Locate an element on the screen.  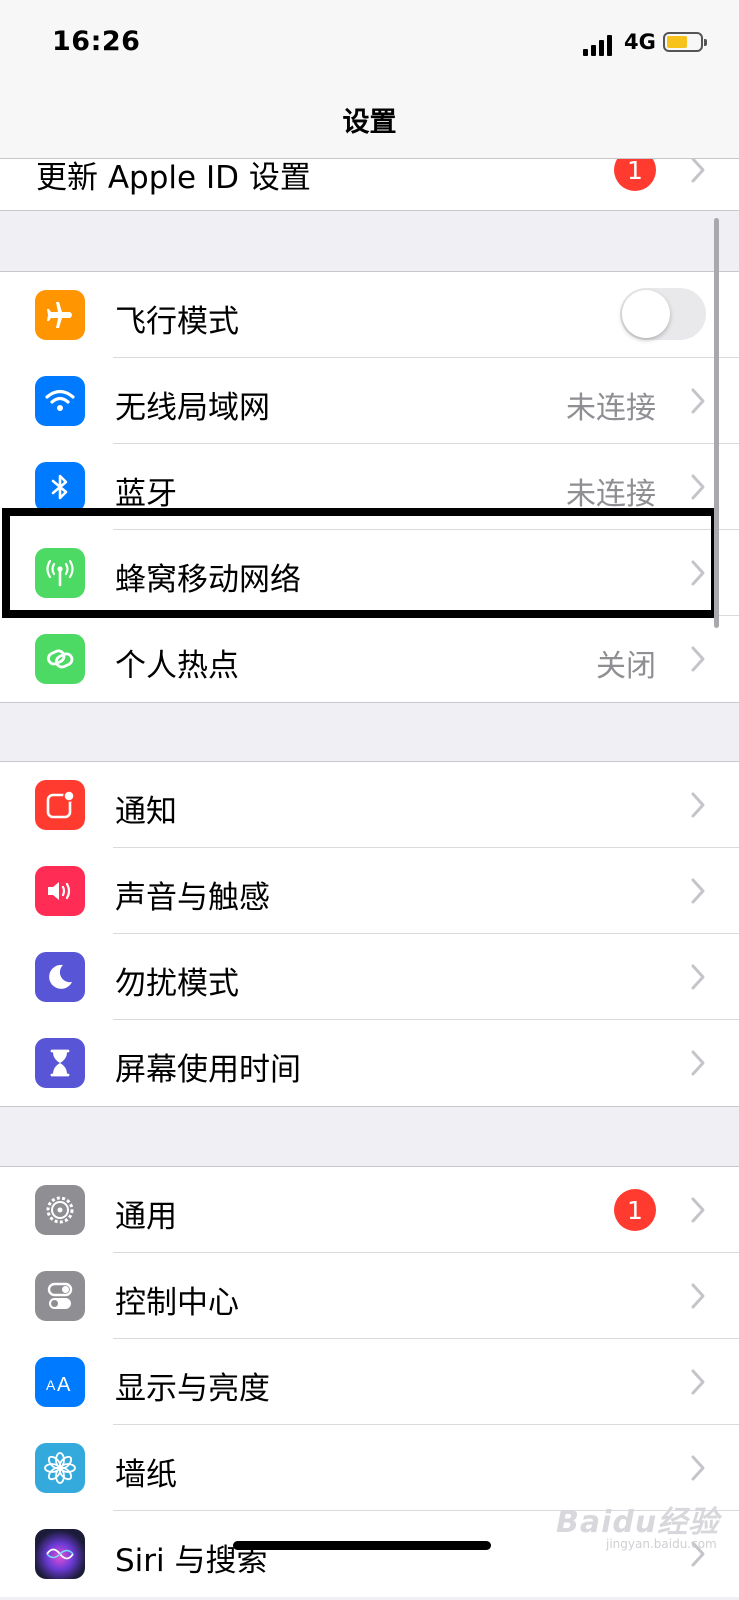
notification-badge: 1 is located at coordinates (635, 1210).